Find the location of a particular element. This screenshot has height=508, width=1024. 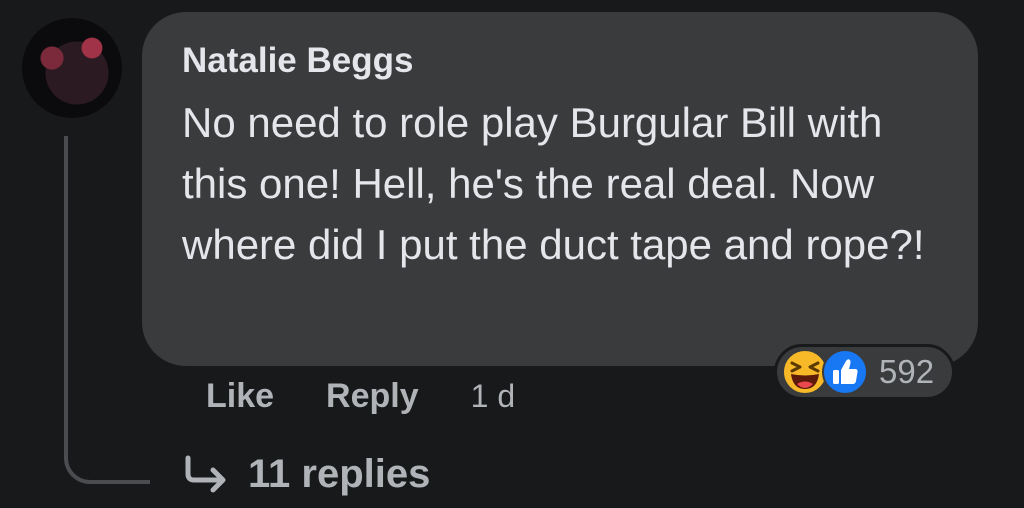

timestamp: 1 d is located at coordinates (493, 396).